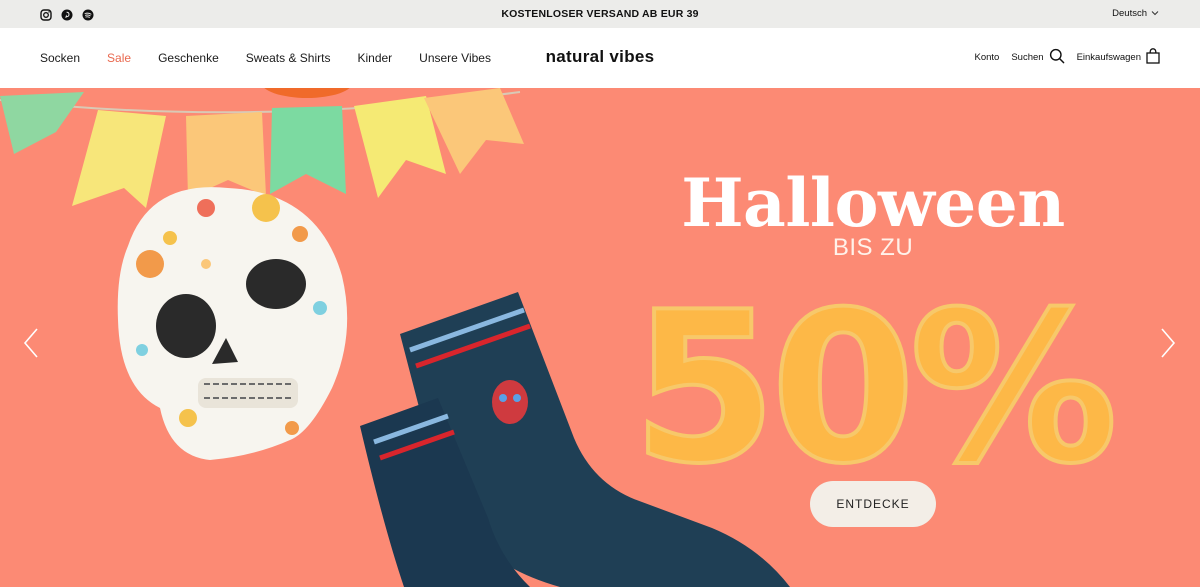 The height and width of the screenshot is (587, 1200). I want to click on chevron-left-icon, so click(30, 343).